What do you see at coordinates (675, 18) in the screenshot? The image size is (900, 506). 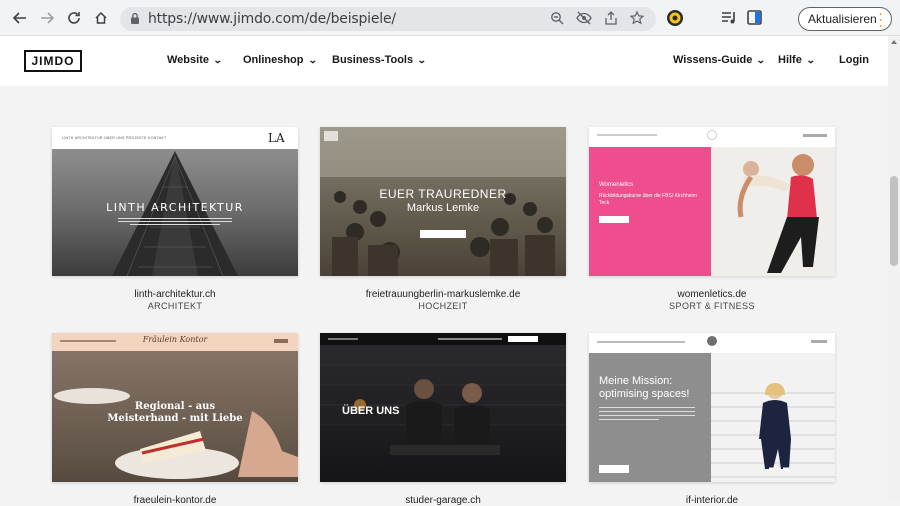 I see `extension-icon` at bounding box center [675, 18].